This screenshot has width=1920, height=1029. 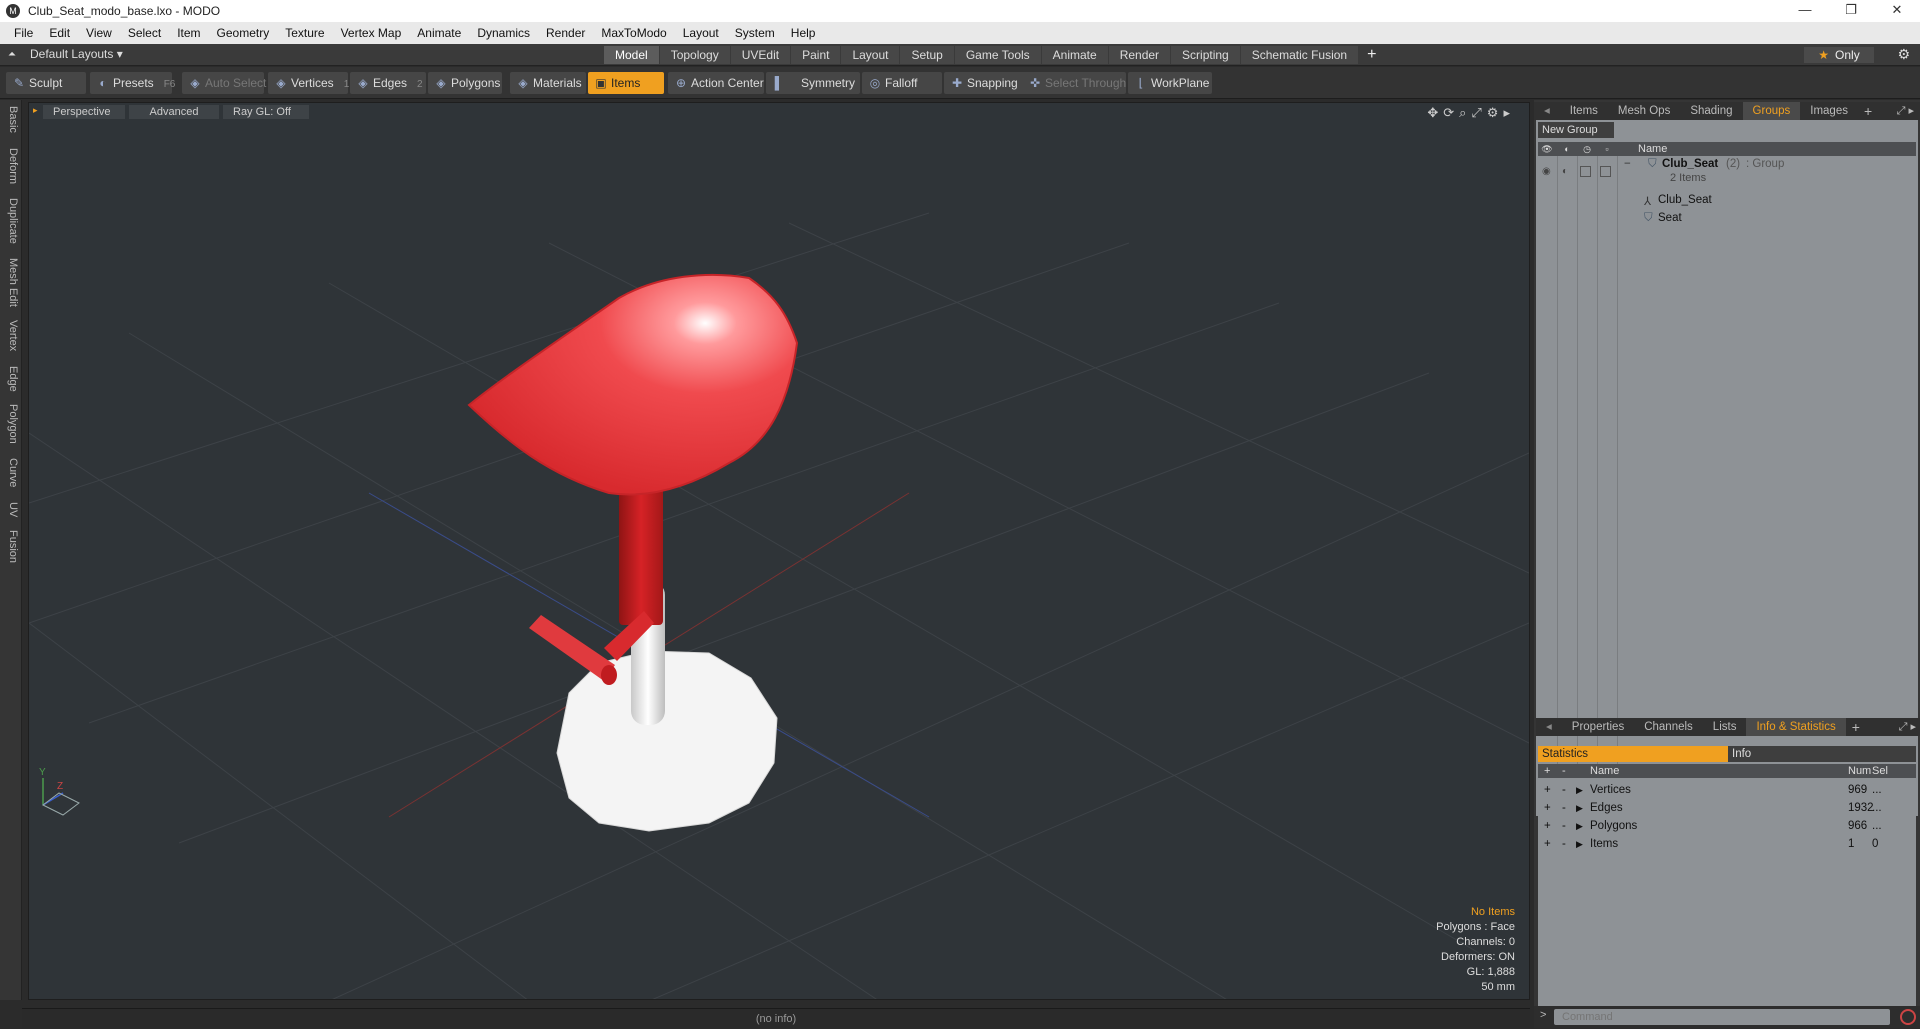 I want to click on workplane-button: ⌊ WorkPlane, so click(x=1170, y=83).